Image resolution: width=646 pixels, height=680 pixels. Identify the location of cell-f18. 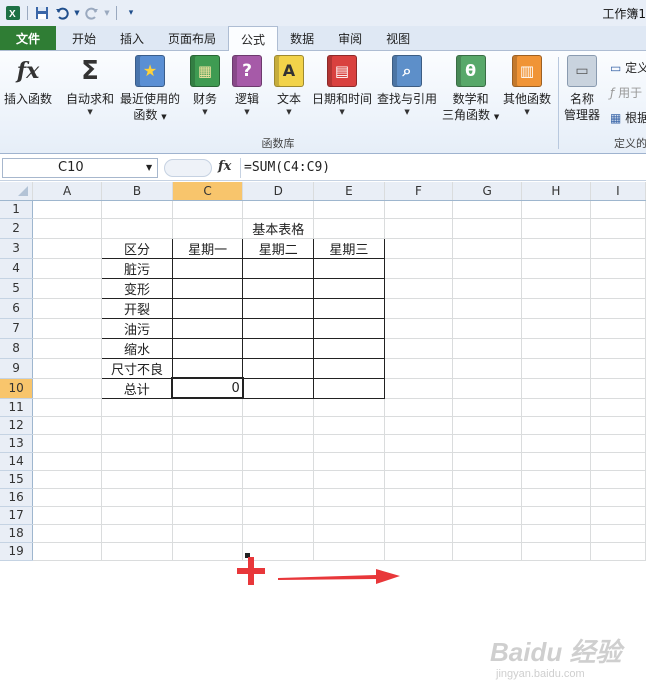
(419, 533).